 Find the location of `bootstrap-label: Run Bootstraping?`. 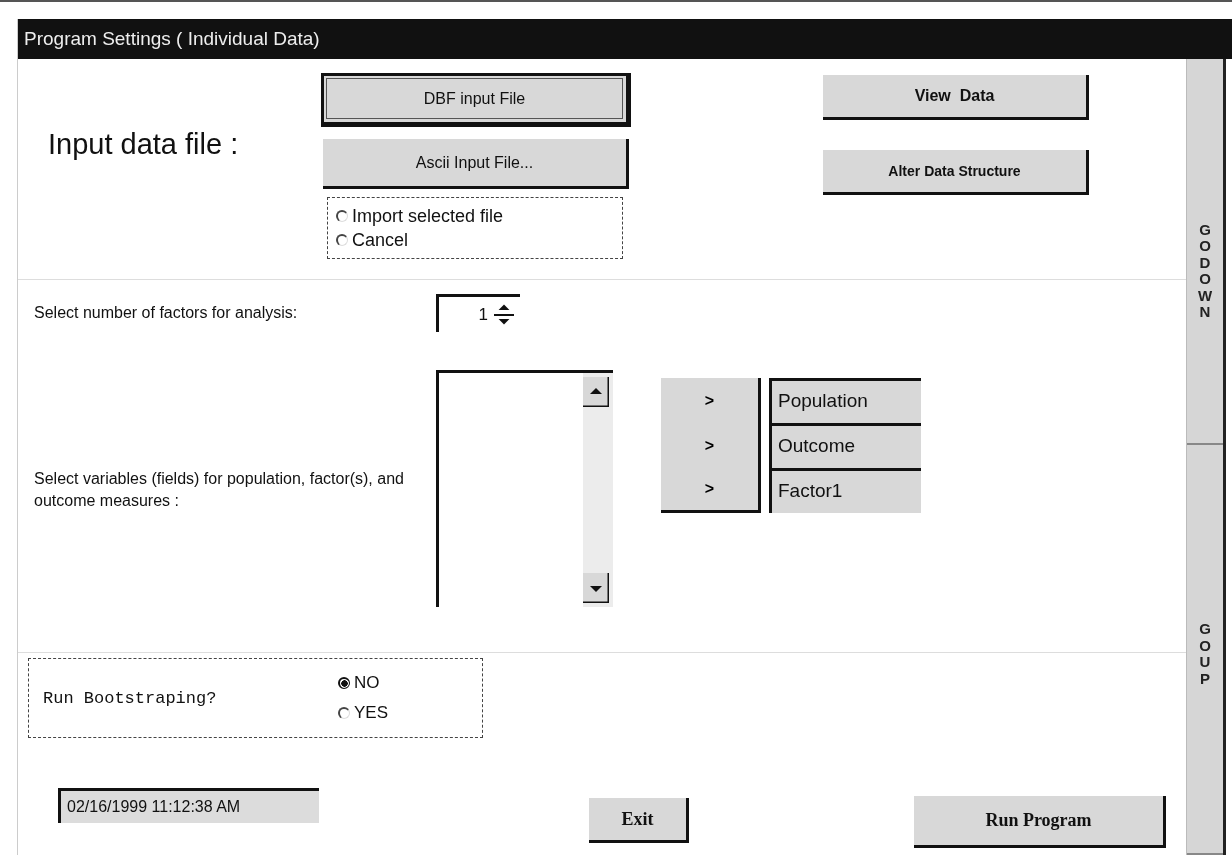

bootstrap-label: Run Bootstraping? is located at coordinates (130, 698).